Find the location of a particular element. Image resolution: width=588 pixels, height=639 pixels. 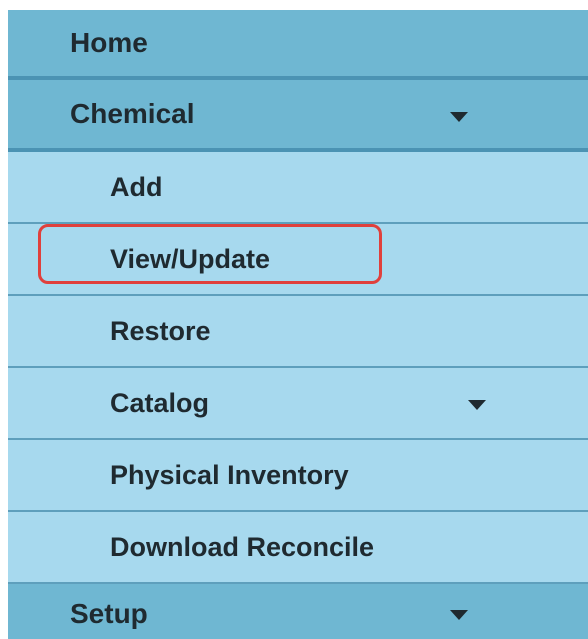

menu-item-home: Home is located at coordinates (298, 45).